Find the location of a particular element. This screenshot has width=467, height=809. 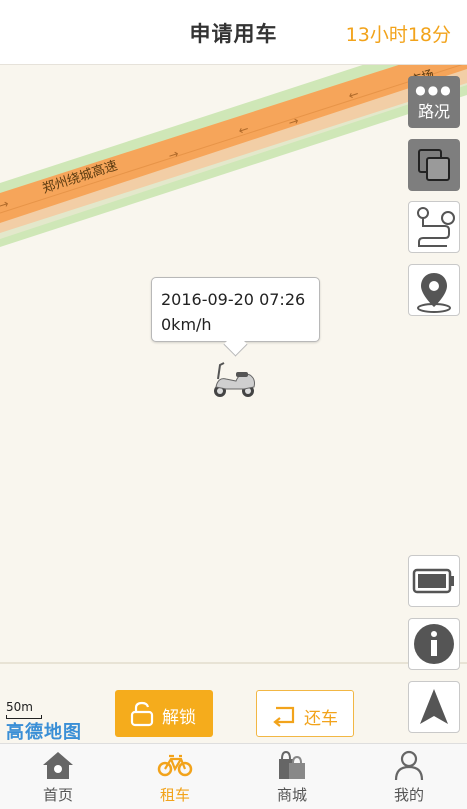

traffic-label: 路况 is located at coordinates (433, 111).